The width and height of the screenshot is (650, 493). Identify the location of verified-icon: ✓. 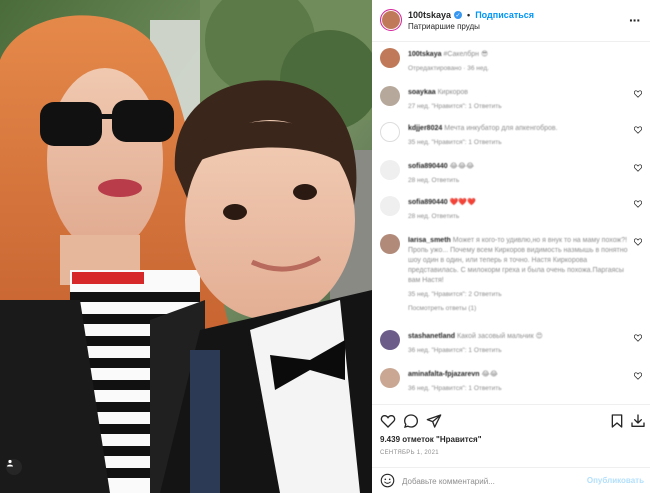
(458, 15).